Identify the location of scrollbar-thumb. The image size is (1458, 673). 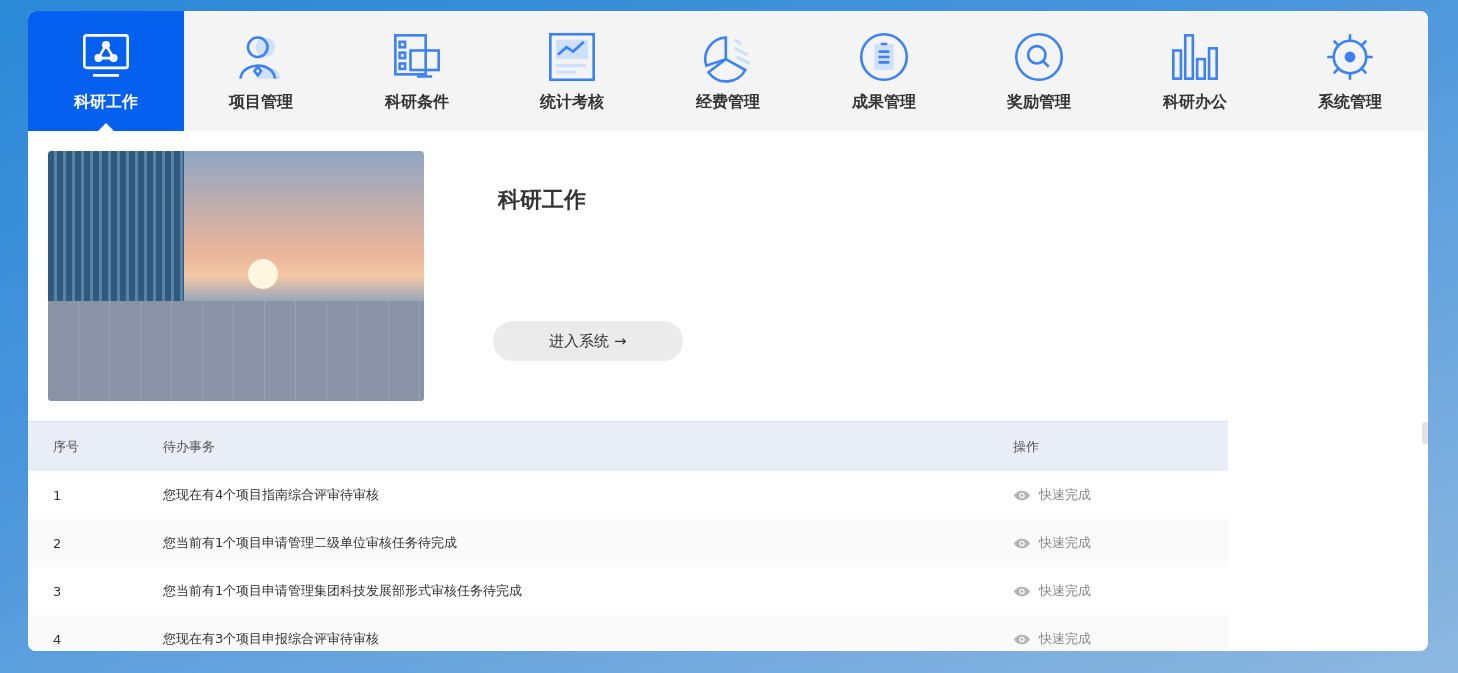
(1425, 433).